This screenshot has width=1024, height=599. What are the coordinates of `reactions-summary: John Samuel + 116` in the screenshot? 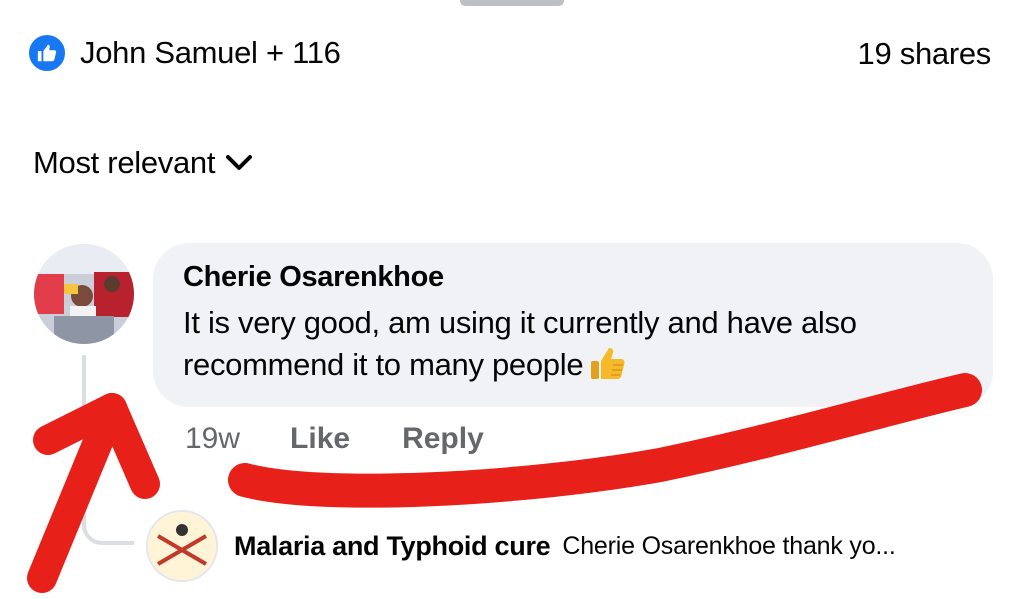 It's located at (184, 53).